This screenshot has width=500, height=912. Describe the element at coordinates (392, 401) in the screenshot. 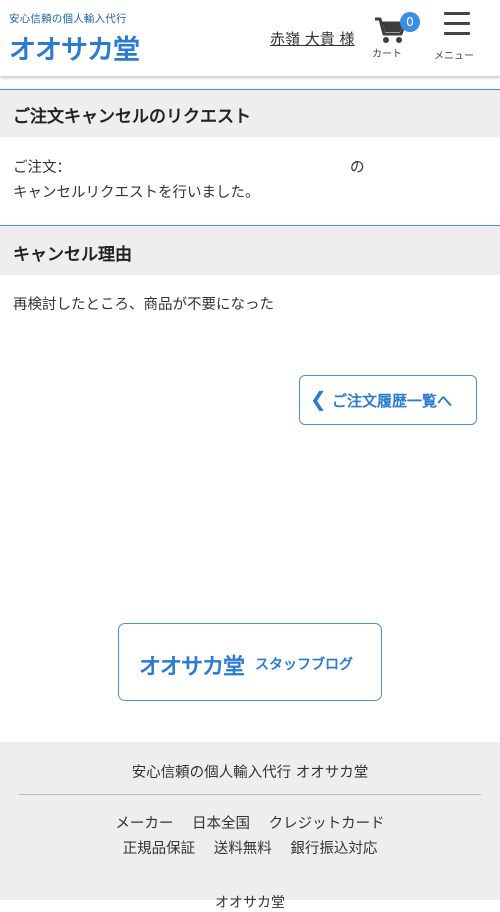

I see `order-history-label: ご注文履歴一覧へ` at that location.